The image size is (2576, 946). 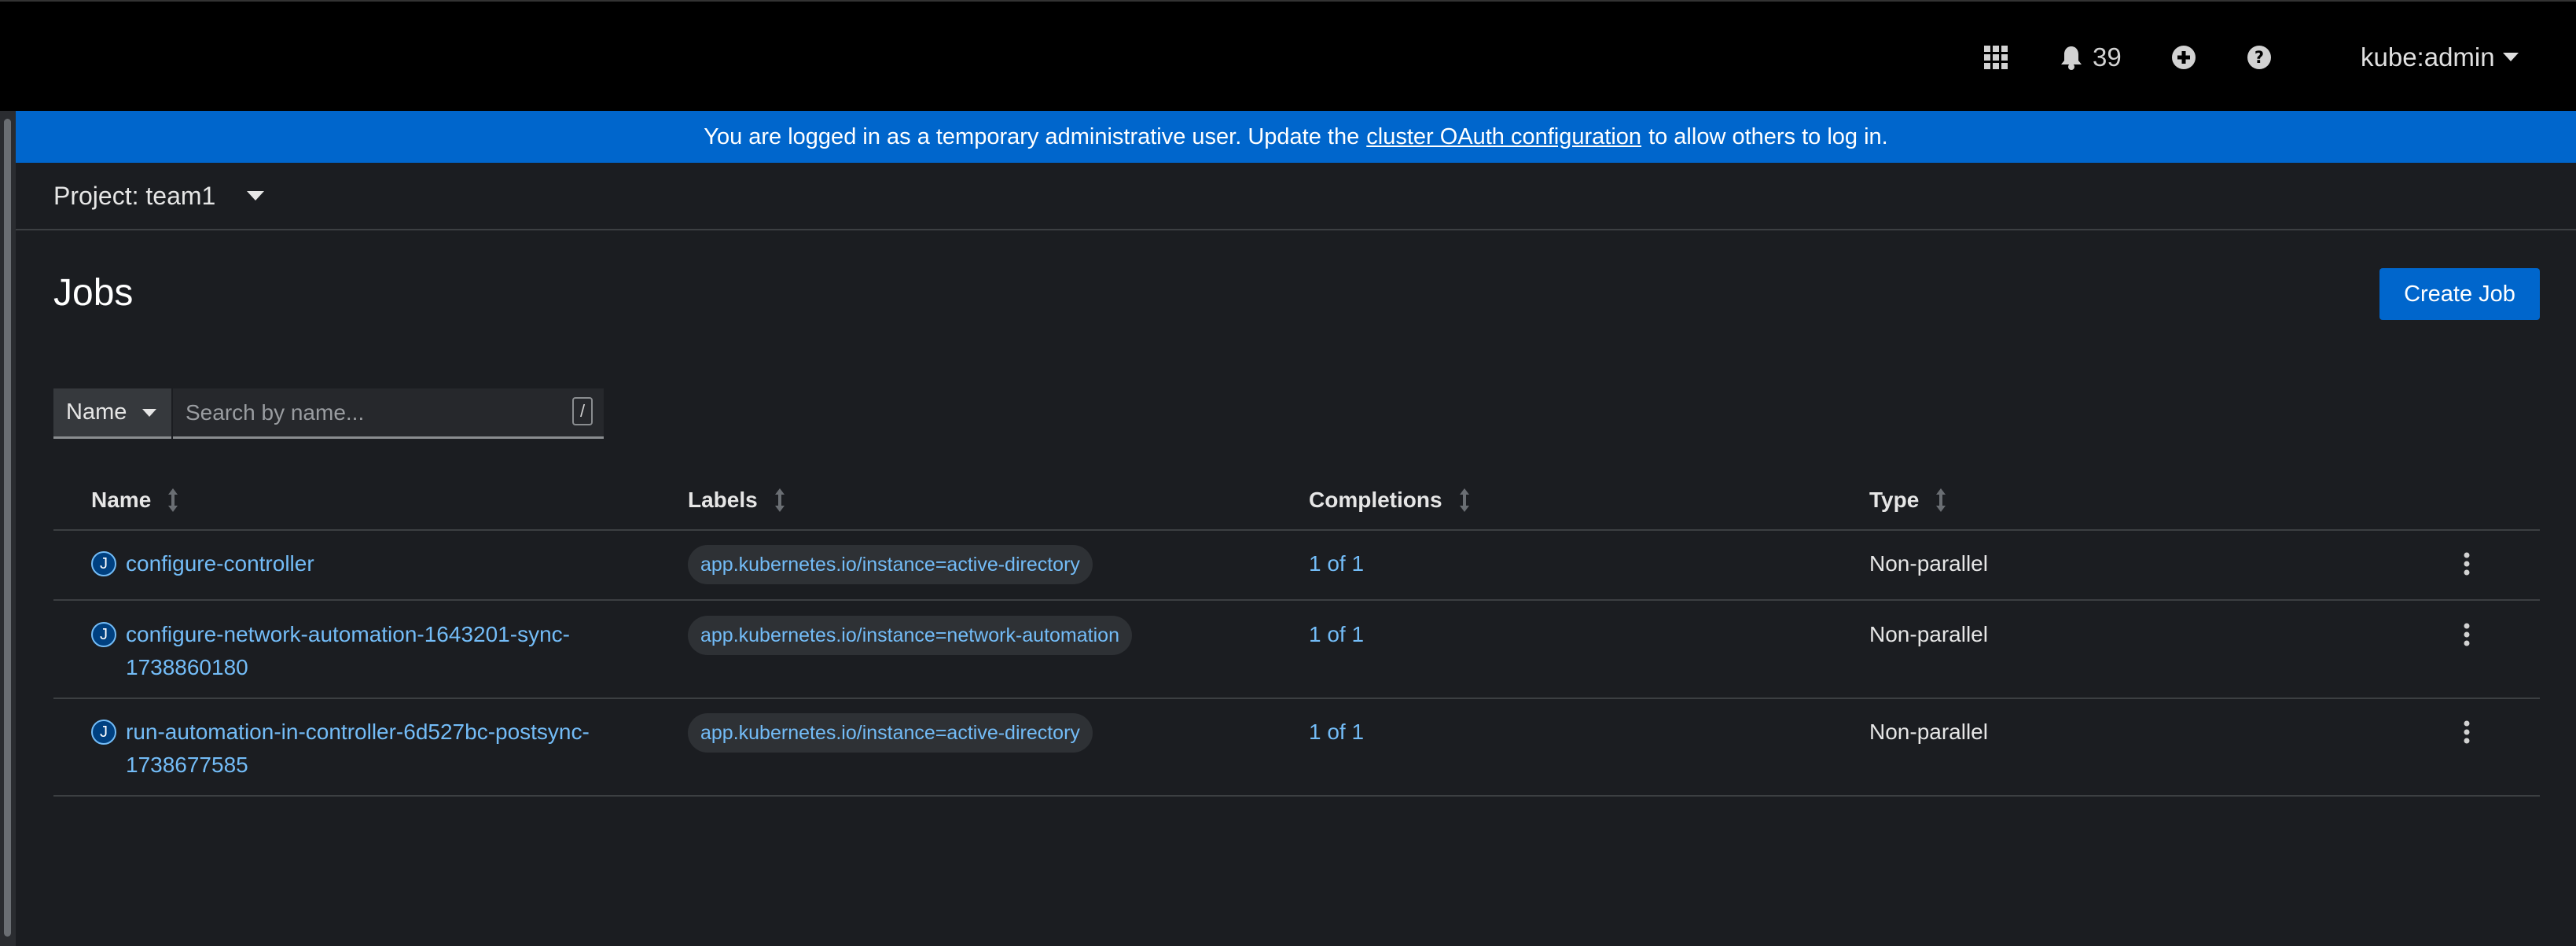 I want to click on left-scrollbar, so click(x=8, y=528).